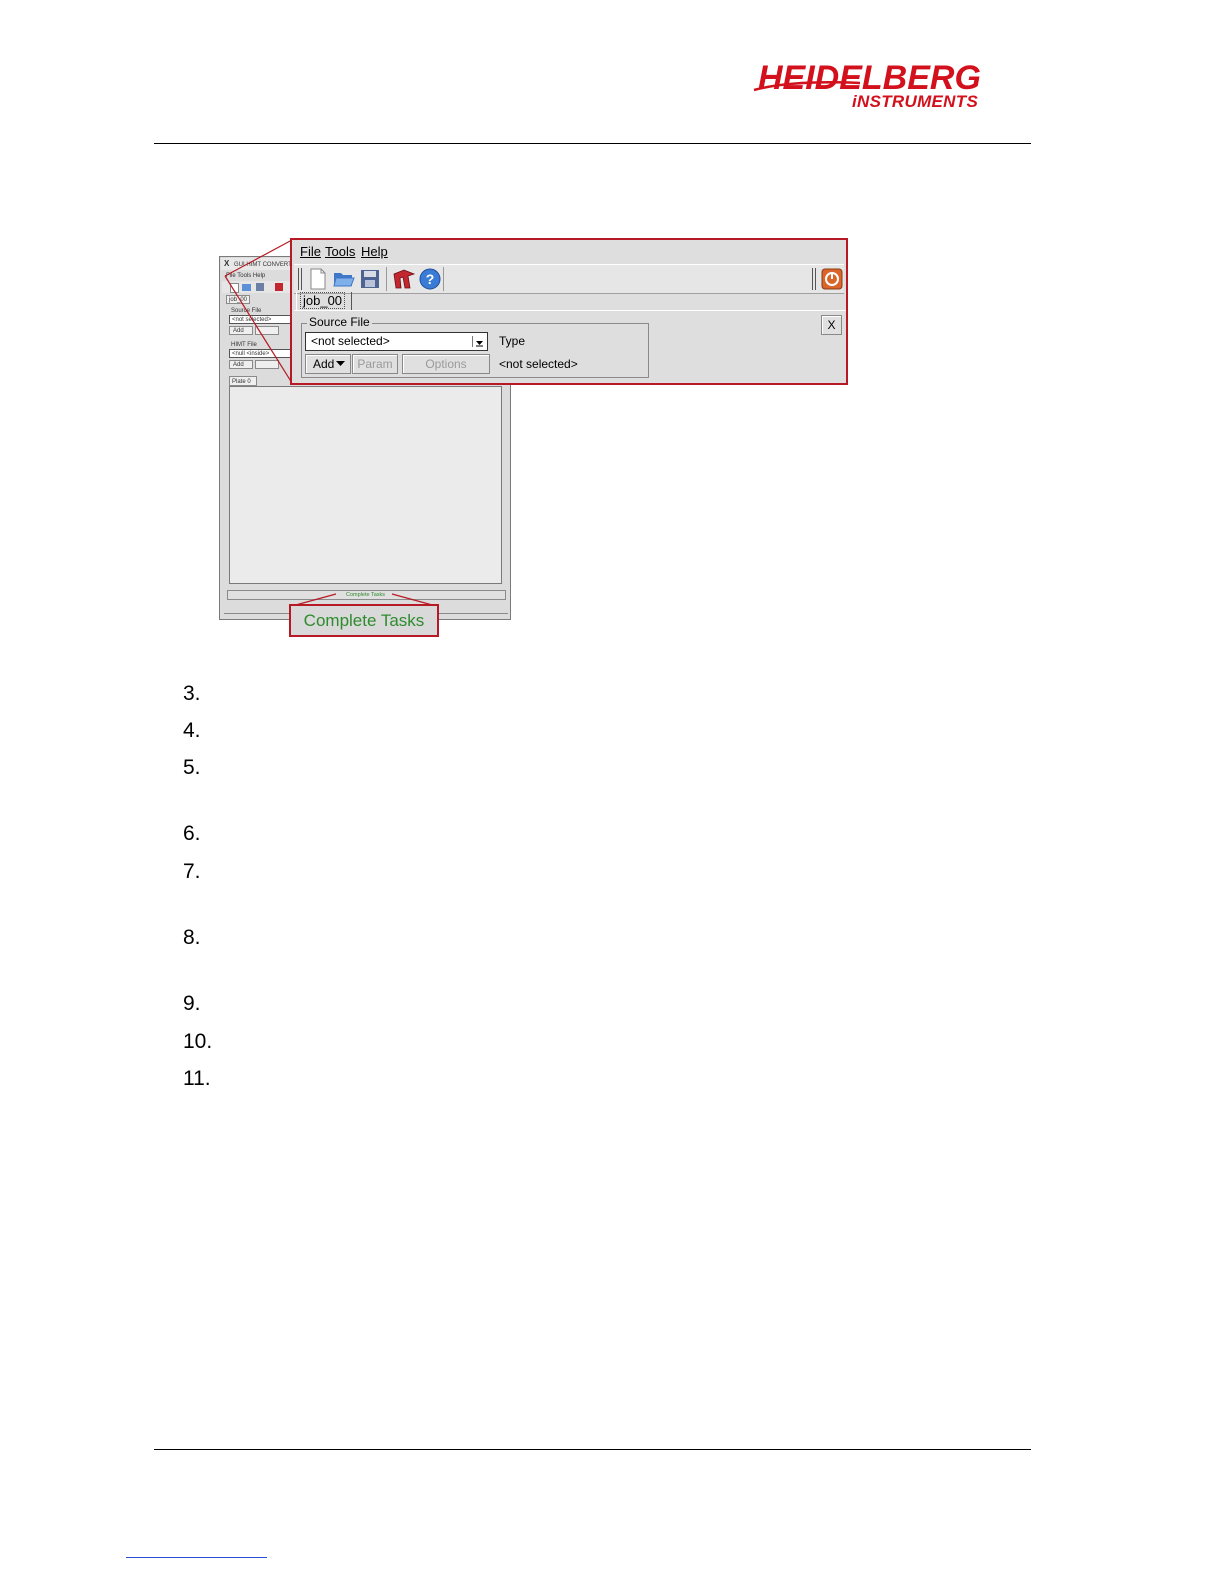 The width and height of the screenshot is (1224, 1584). What do you see at coordinates (350, 341) in the screenshot?
I see `source-file-combo-value: <not selected>` at bounding box center [350, 341].